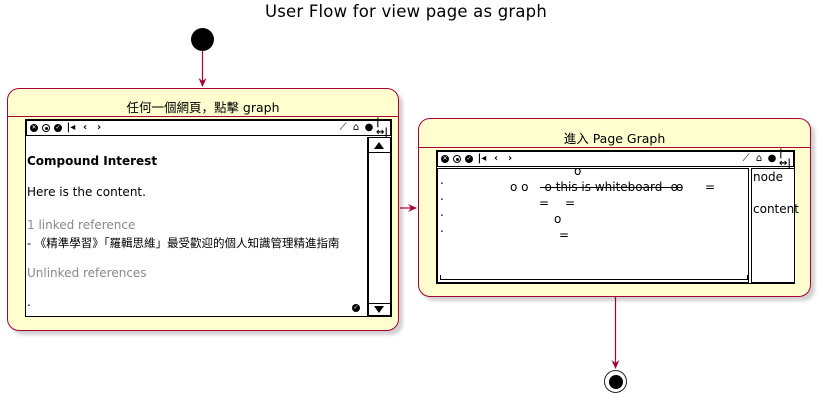 The width and height of the screenshot is (823, 402). Describe the element at coordinates (202, 39) in the screenshot. I see `start-node` at that location.